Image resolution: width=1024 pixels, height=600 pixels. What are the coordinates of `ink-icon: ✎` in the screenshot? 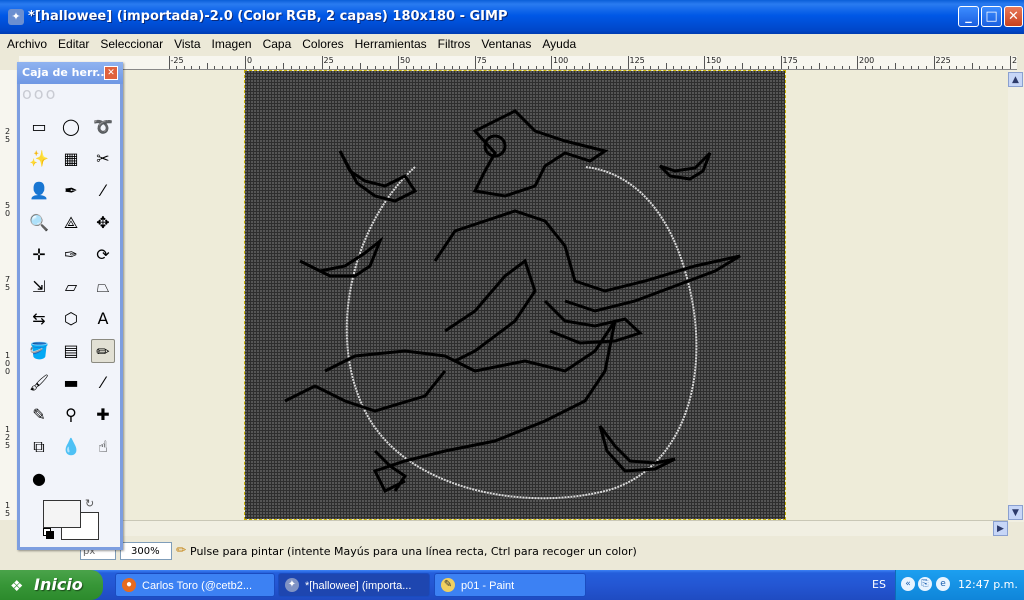 It's located at (39, 415).